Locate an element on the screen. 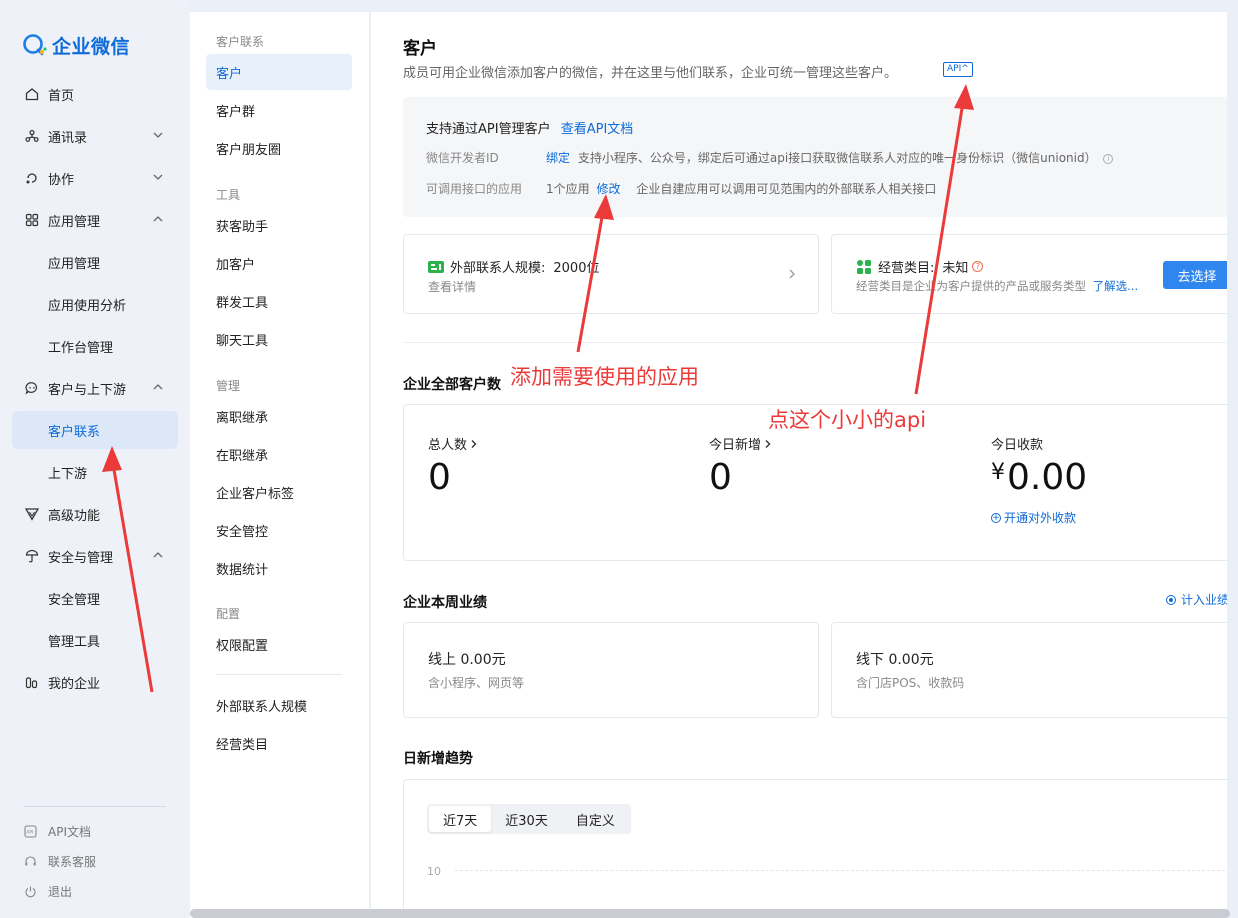  today-income-label: 今日收款 is located at coordinates (1017, 445).